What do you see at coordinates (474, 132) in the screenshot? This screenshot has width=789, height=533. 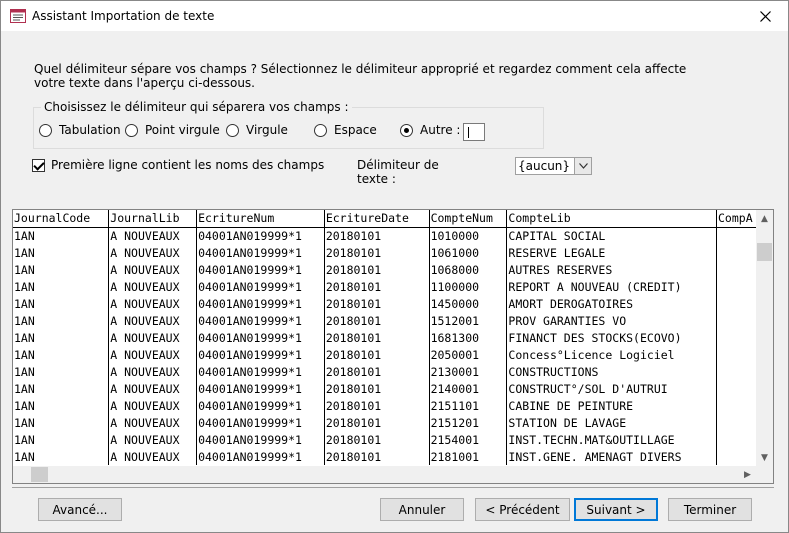 I see `other-delimiter-input` at bounding box center [474, 132].